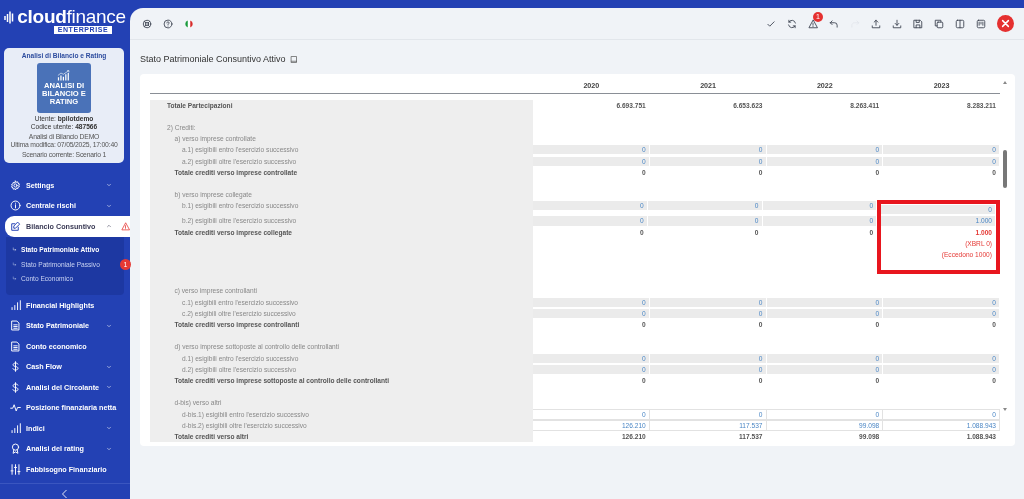  What do you see at coordinates (9, 17) in the screenshot?
I see `logo-bars-icon` at bounding box center [9, 17].